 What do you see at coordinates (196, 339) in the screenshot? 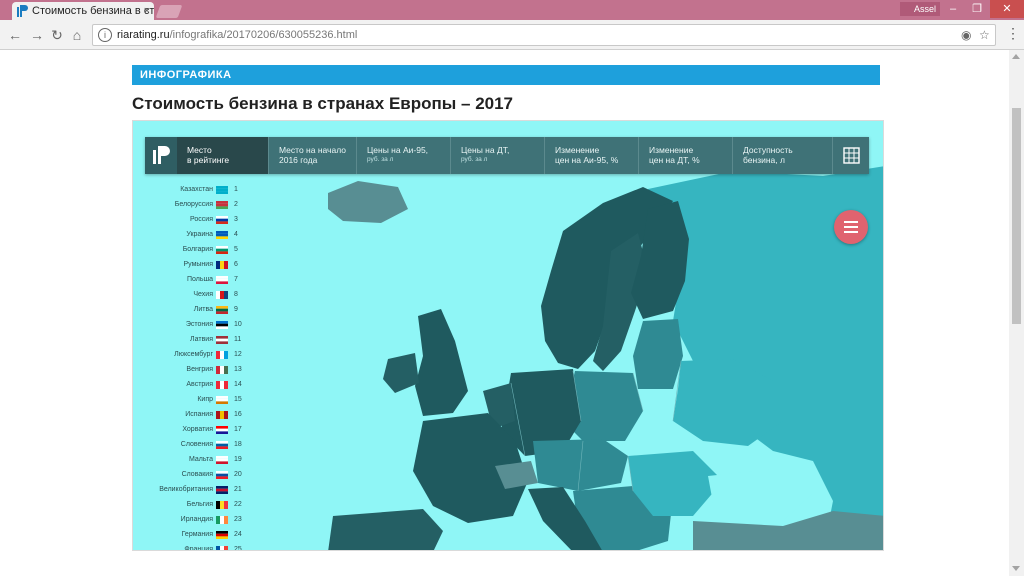
I see `rank-row: Латвия 11` at bounding box center [196, 339].